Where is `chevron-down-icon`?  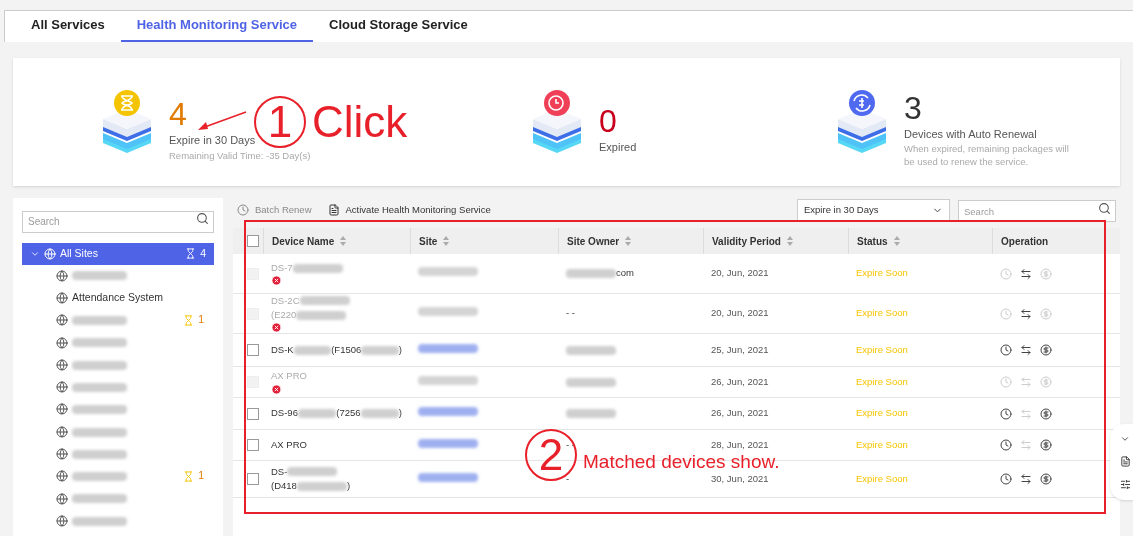
chevron-down-icon is located at coordinates (1125, 439).